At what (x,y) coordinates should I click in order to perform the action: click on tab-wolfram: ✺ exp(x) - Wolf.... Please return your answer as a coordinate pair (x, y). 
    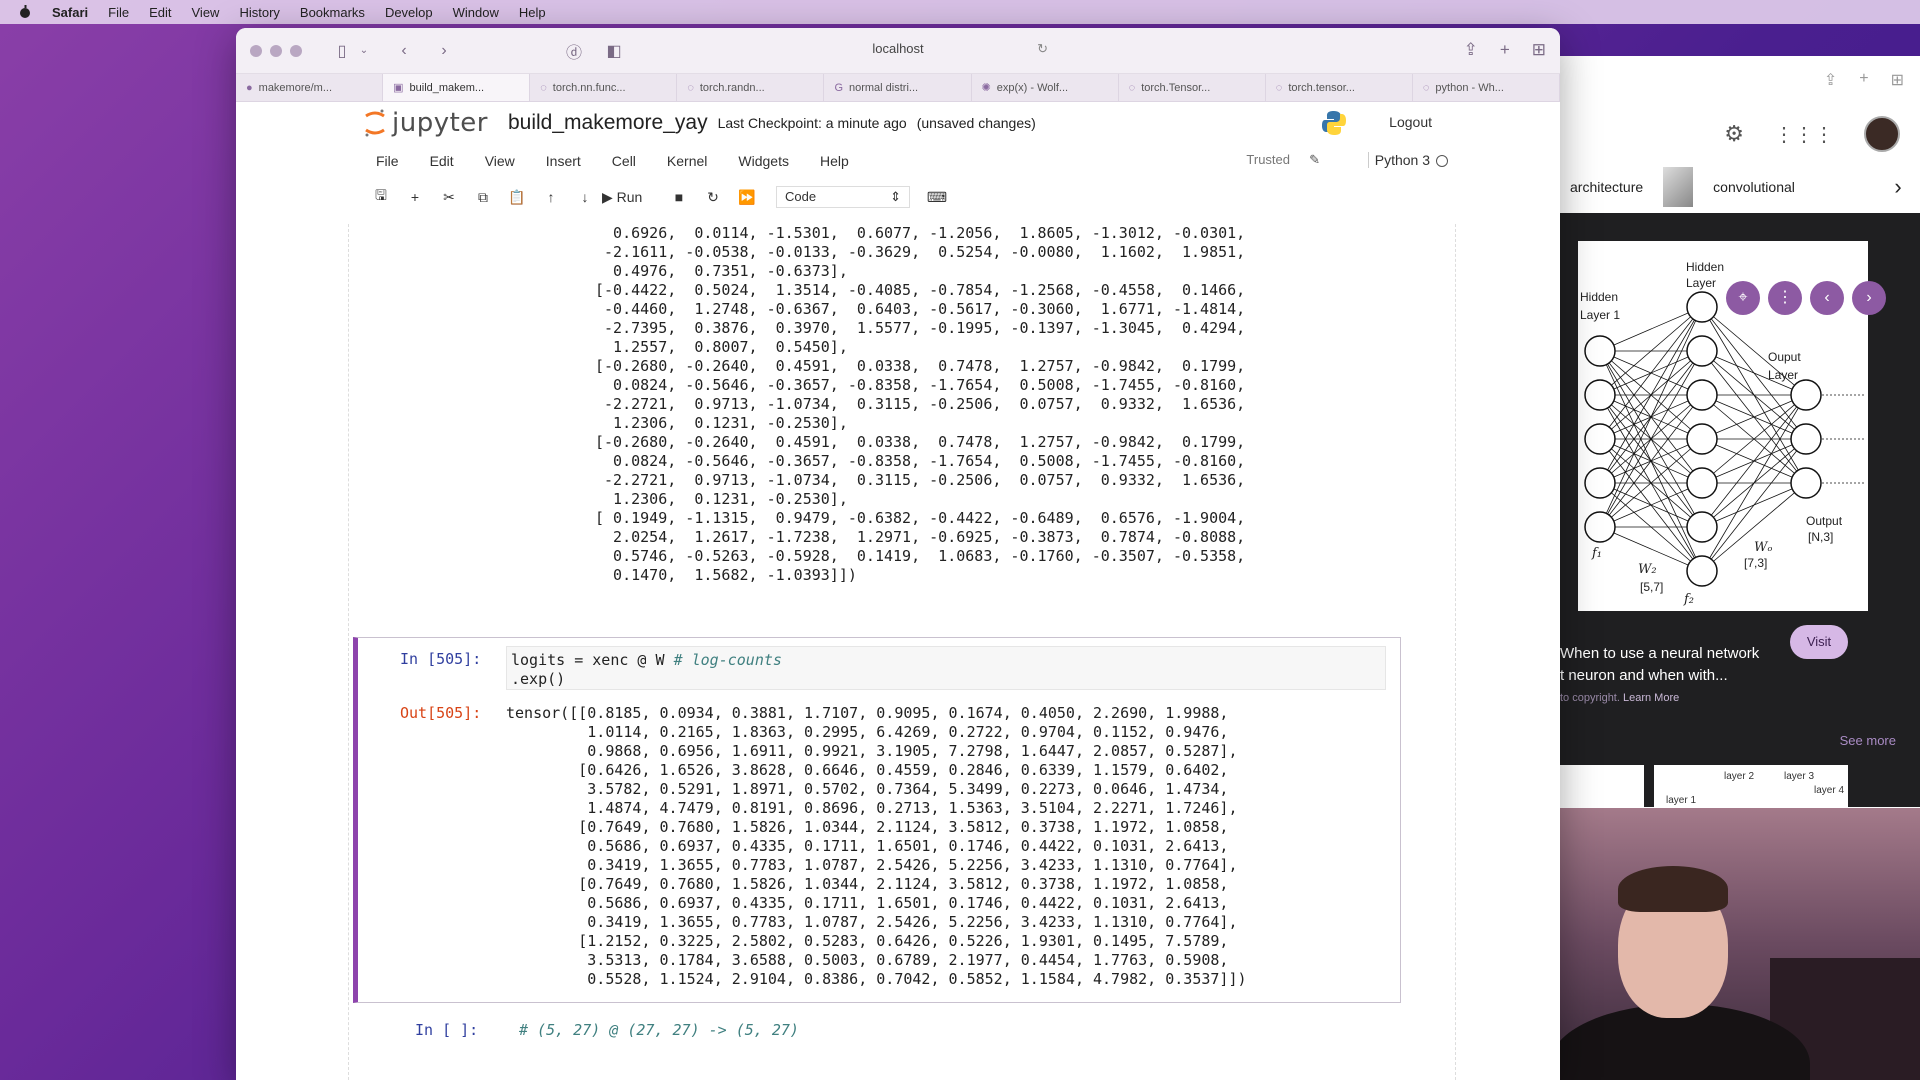
    Looking at the image, I should click on (1045, 87).